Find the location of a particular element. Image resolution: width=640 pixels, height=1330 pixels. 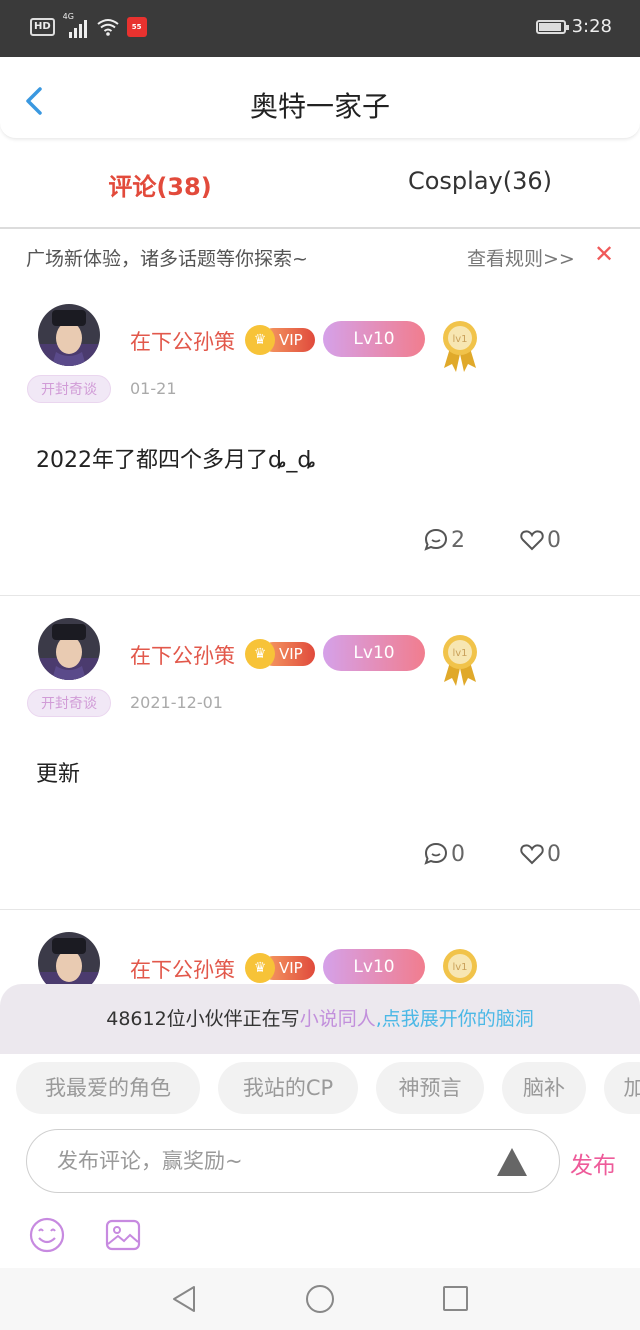

post-date: 01-21 is located at coordinates (153, 388).